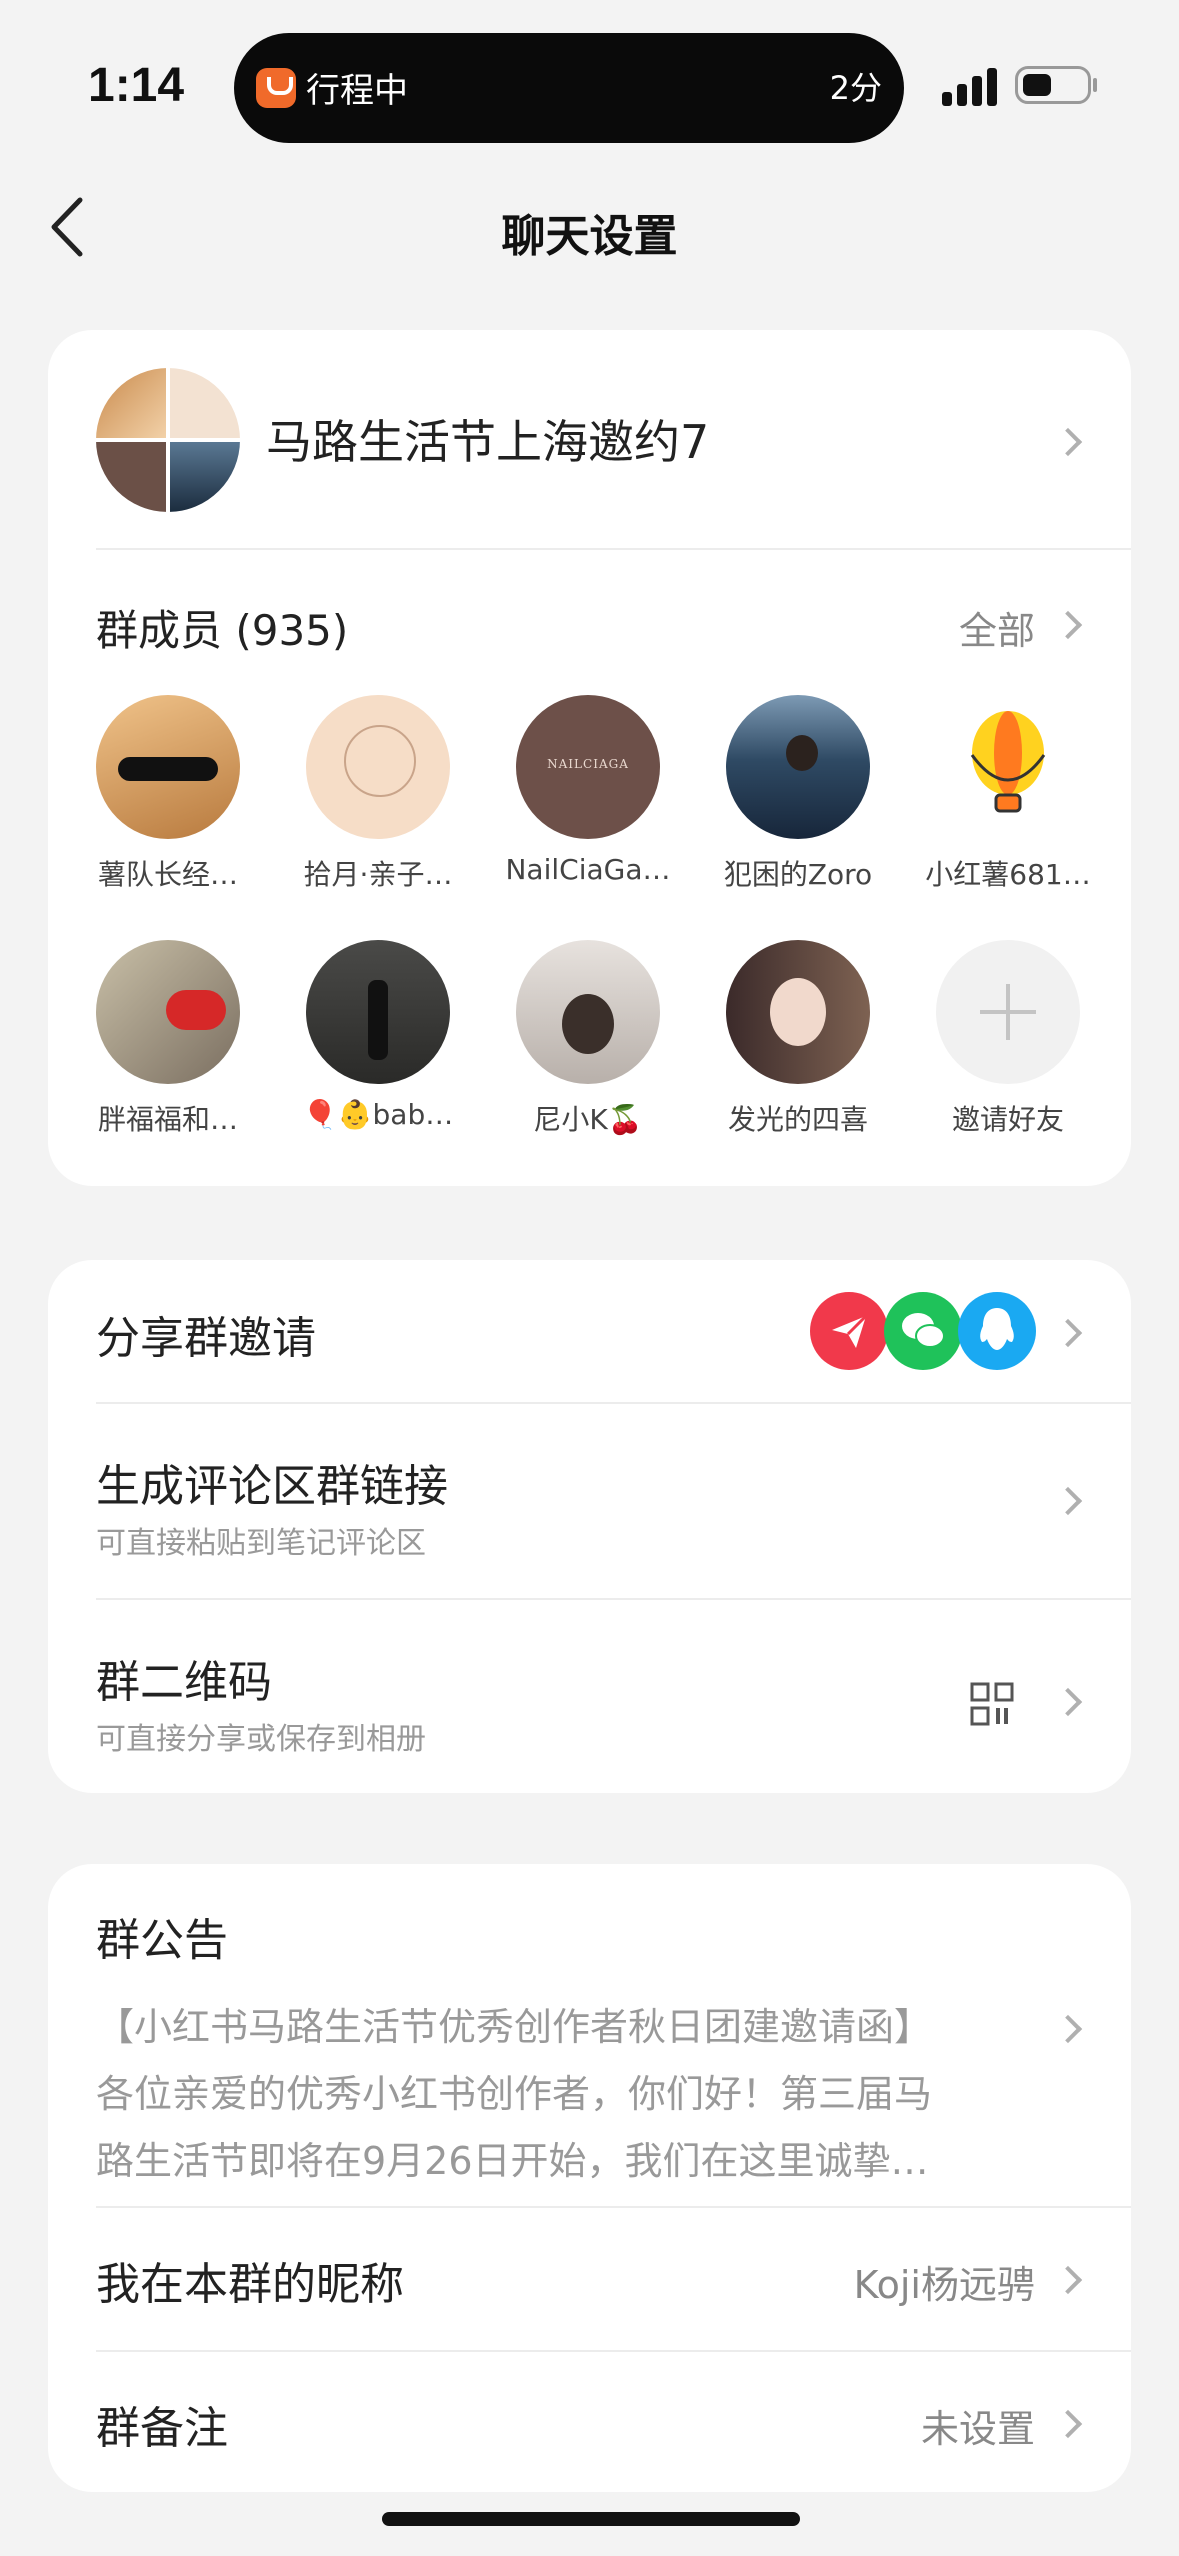  I want to click on qr-code-row: 群二维码 可直接分享或保存到相册, so click(589, 1696).